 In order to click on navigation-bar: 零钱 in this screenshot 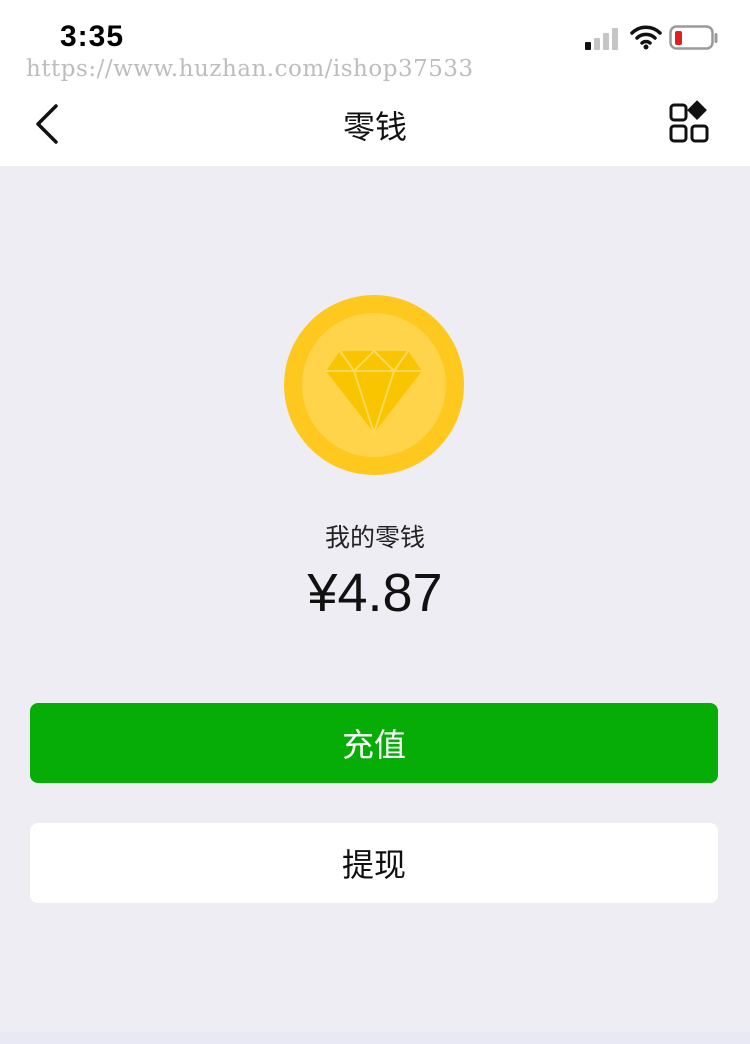, I will do `click(375, 124)`.